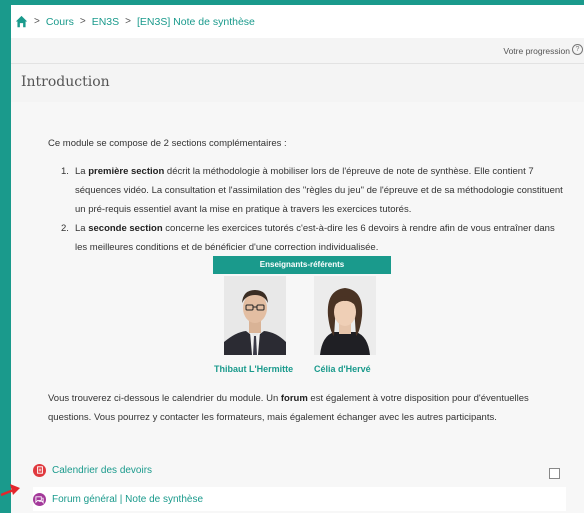 The width and height of the screenshot is (584, 513). What do you see at coordinates (65, 228) in the screenshot?
I see `list-number: 2.` at bounding box center [65, 228].